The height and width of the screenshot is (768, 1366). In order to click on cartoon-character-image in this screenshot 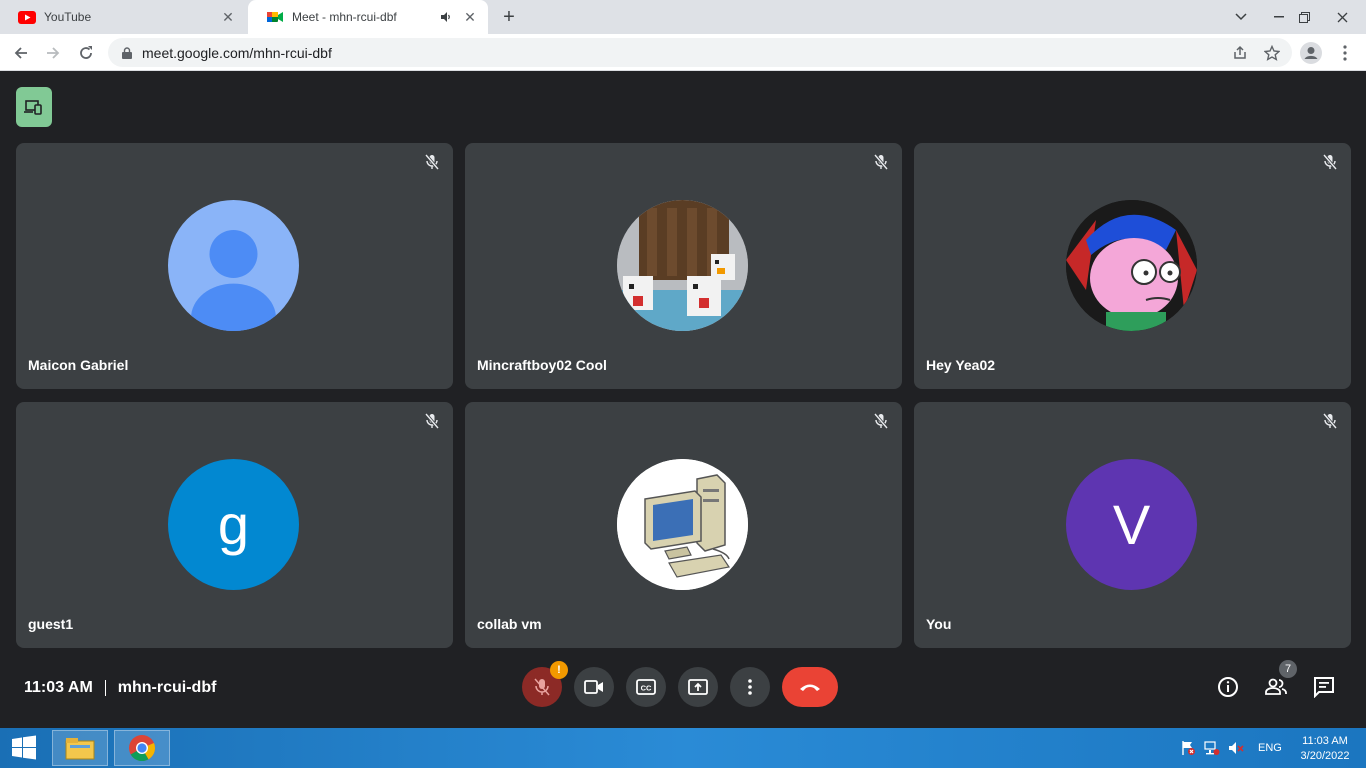, I will do `click(1131, 265)`.